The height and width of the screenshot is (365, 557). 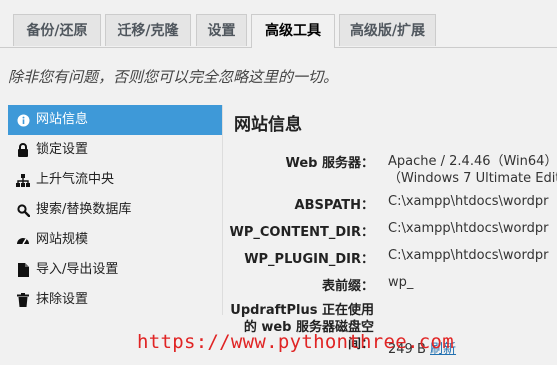 I want to click on tab-settings: 设置, so click(x=221, y=30).